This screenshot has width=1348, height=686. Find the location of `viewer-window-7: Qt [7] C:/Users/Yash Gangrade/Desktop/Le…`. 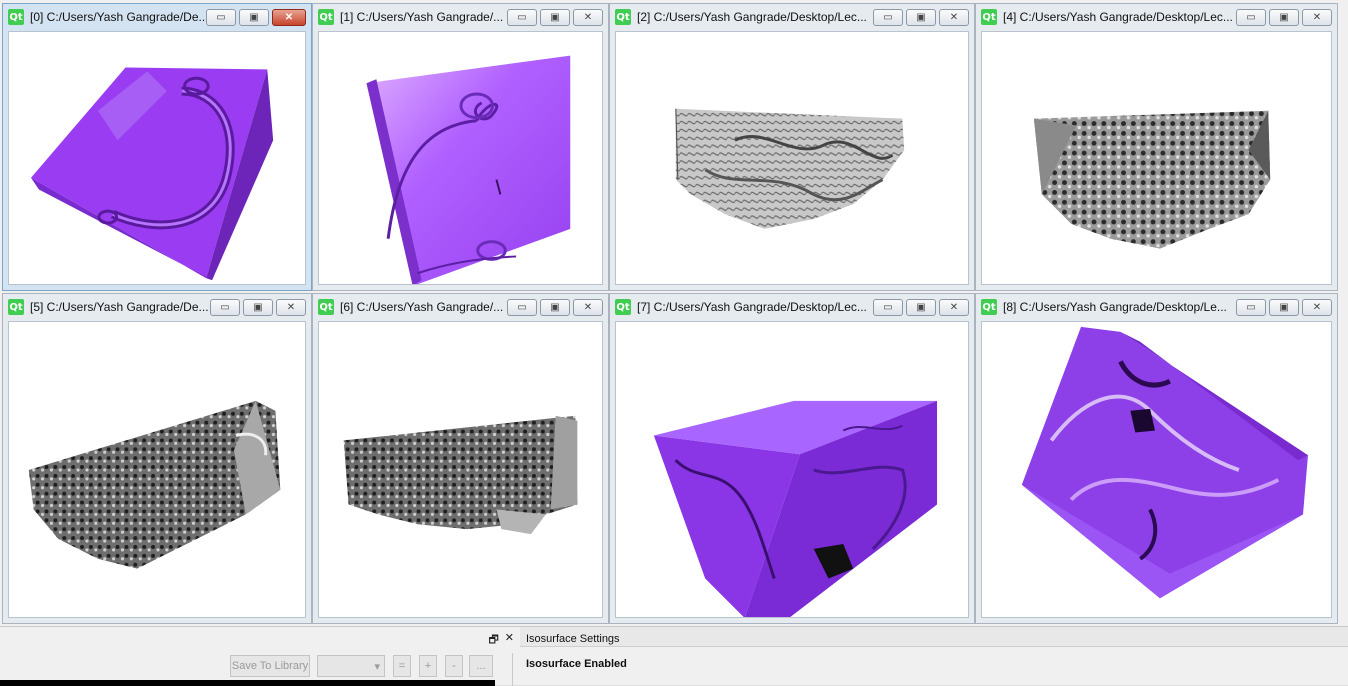

viewer-window-7: Qt [7] C:/Users/Yash Gangrade/Desktop/Le… is located at coordinates (792, 458).